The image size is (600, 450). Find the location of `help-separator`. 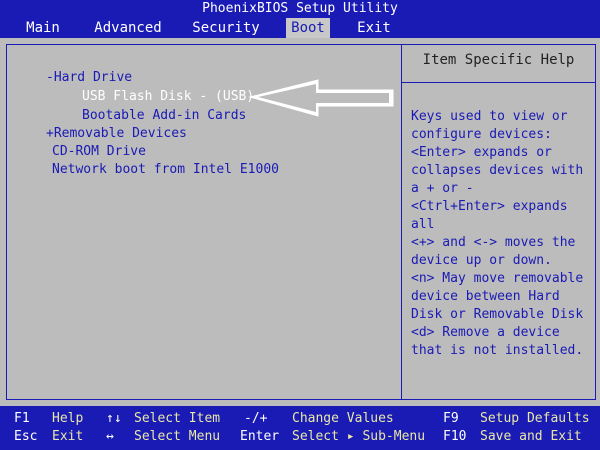

help-separator is located at coordinates (498, 82).